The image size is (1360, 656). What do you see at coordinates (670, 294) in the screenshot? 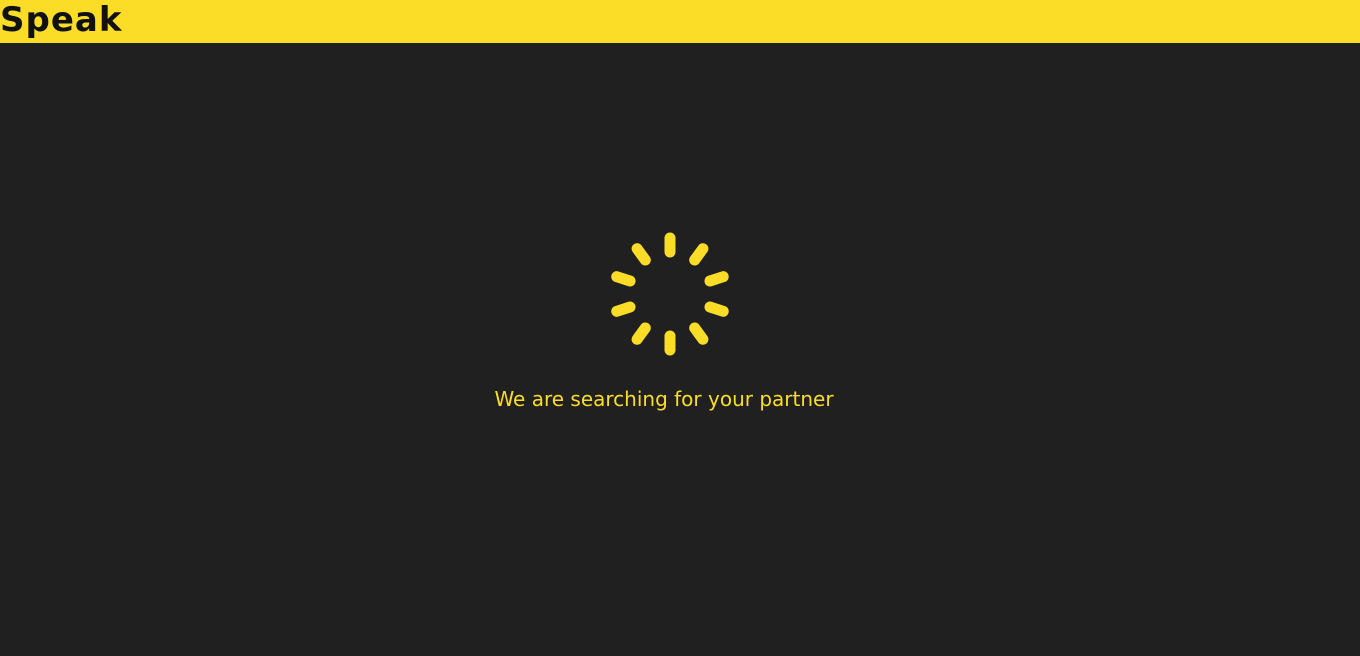
I see `loading-spinner-icon` at bounding box center [670, 294].